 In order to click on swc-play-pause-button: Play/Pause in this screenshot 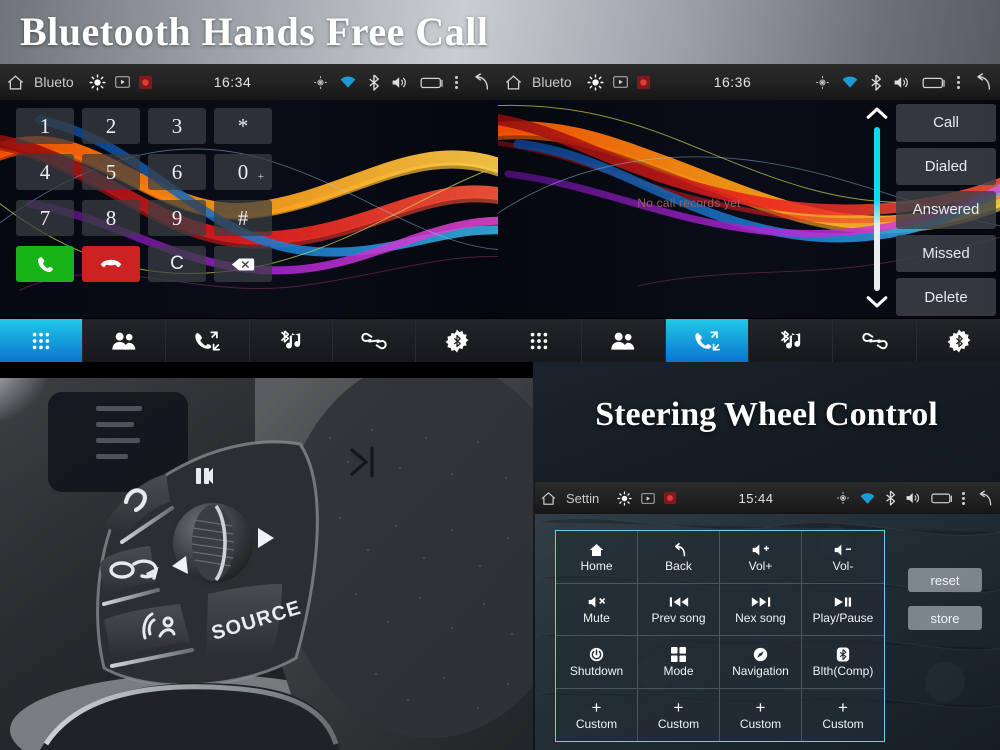, I will do `click(843, 610)`.